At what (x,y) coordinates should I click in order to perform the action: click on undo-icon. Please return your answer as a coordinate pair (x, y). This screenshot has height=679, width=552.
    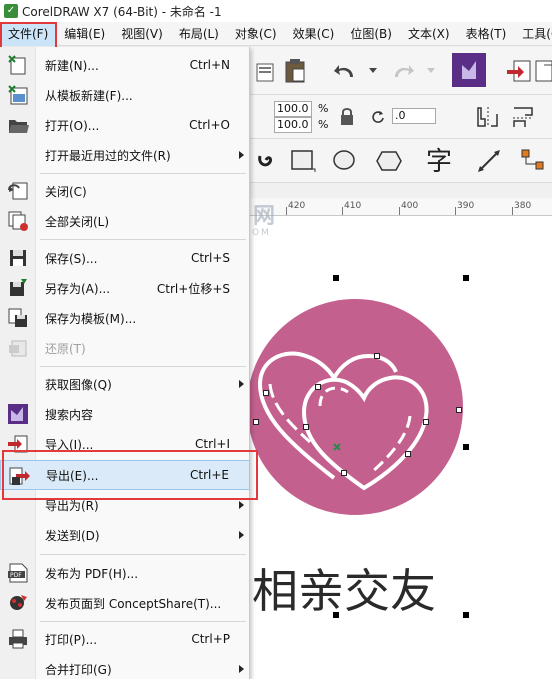
    Looking at the image, I should click on (345, 71).